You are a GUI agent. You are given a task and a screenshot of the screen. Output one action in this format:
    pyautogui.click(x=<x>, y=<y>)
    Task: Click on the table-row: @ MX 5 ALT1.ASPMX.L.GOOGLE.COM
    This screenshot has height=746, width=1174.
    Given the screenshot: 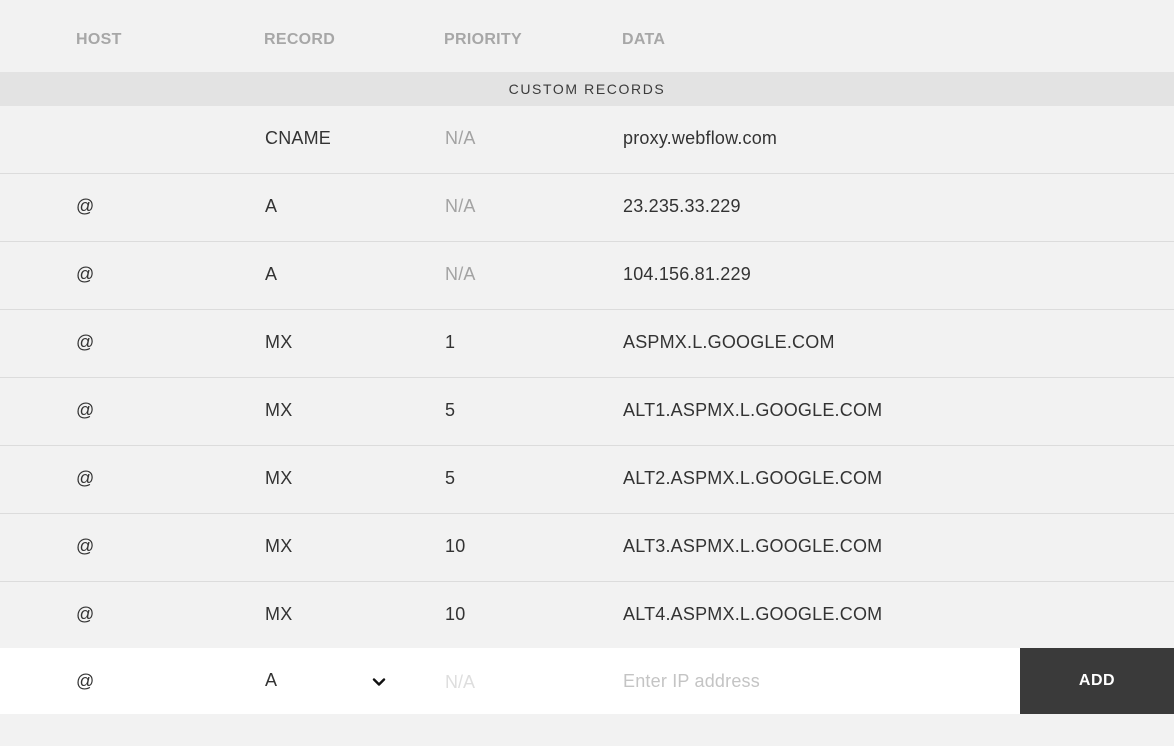 What is the action you would take?
    pyautogui.click(x=587, y=412)
    